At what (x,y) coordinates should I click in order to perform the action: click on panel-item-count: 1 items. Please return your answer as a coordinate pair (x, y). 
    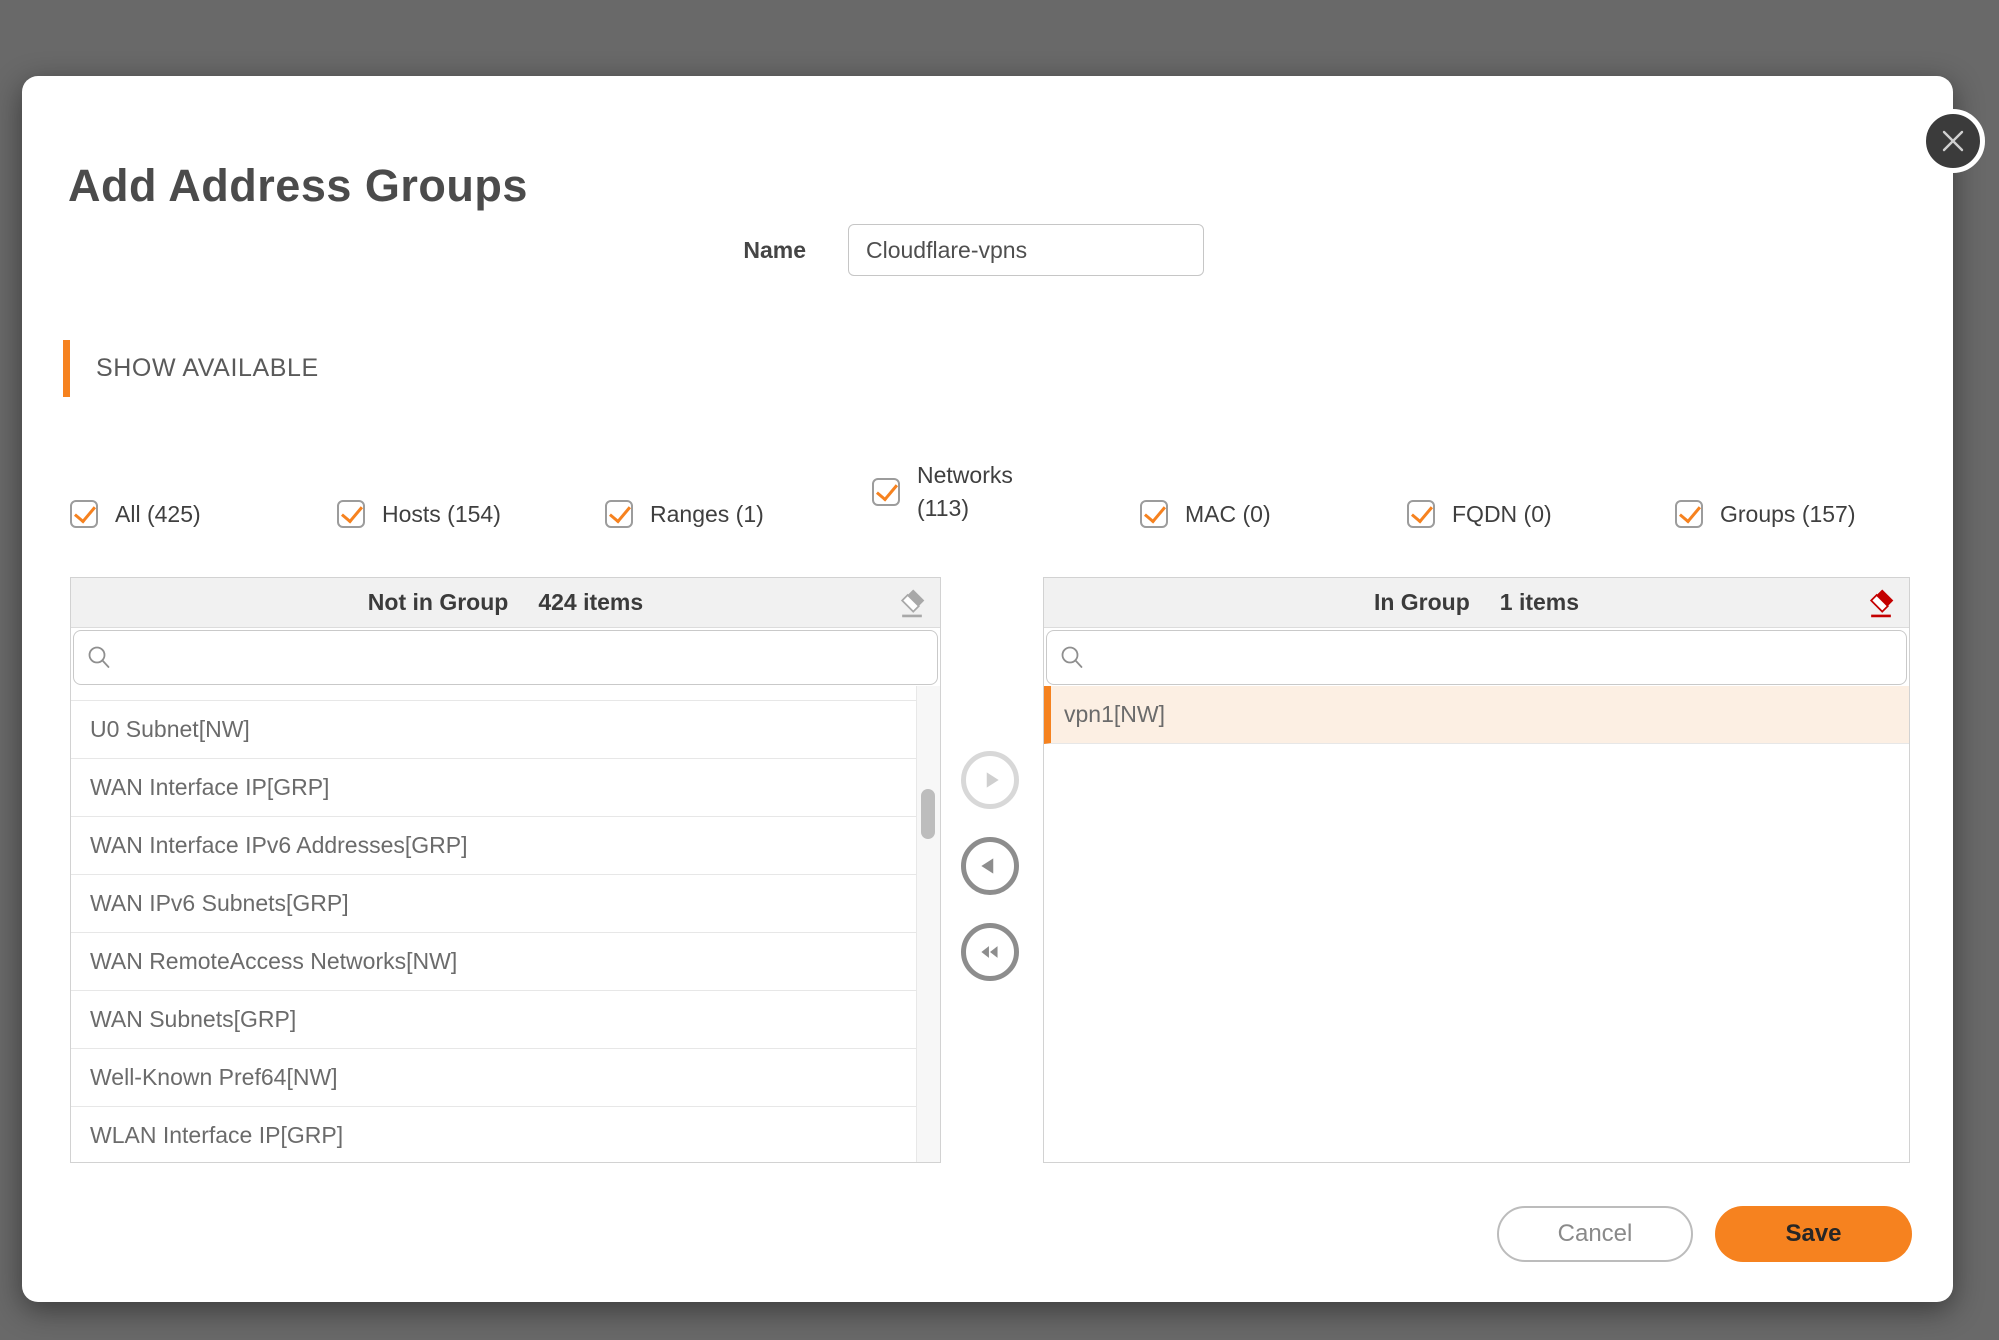
    Looking at the image, I should click on (1539, 602).